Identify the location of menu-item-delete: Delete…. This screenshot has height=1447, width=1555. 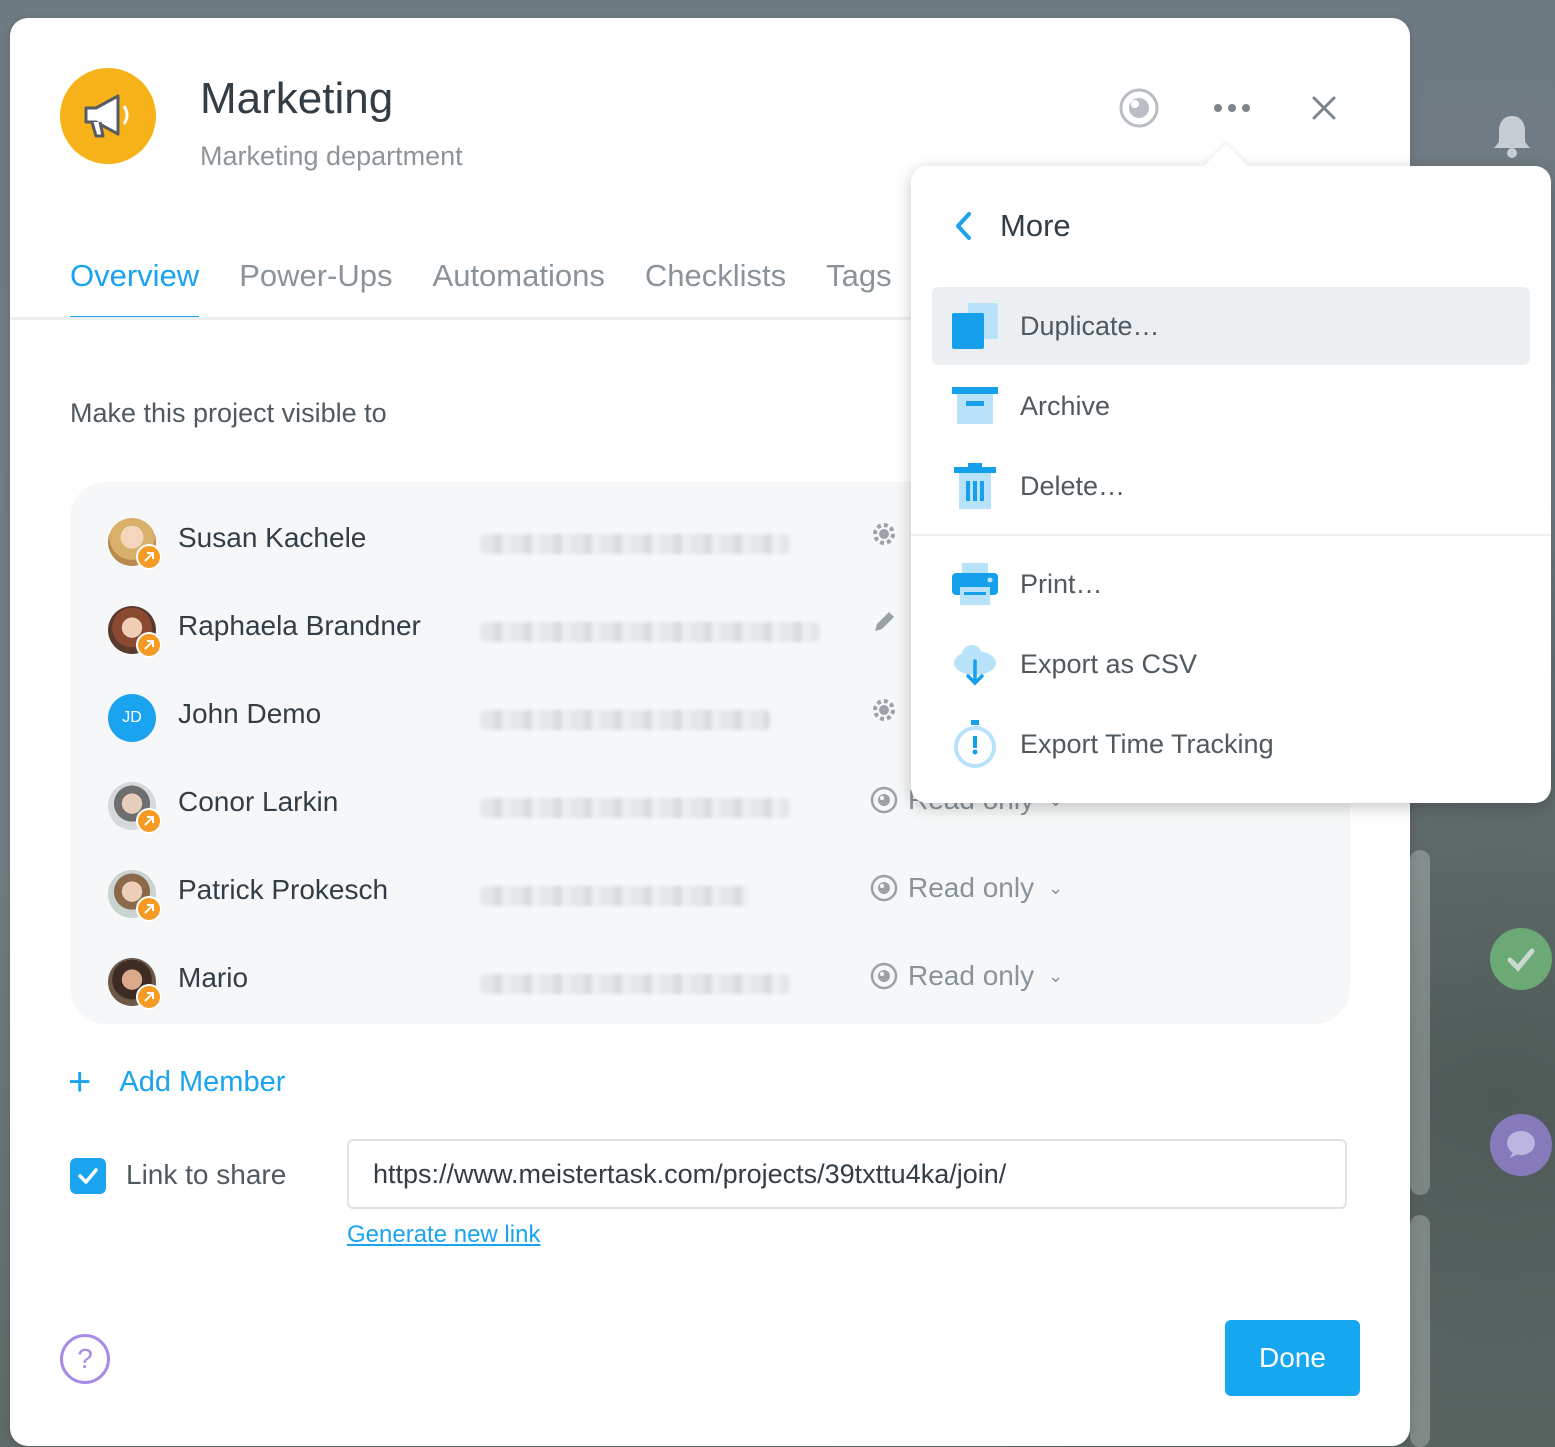
(1231, 486).